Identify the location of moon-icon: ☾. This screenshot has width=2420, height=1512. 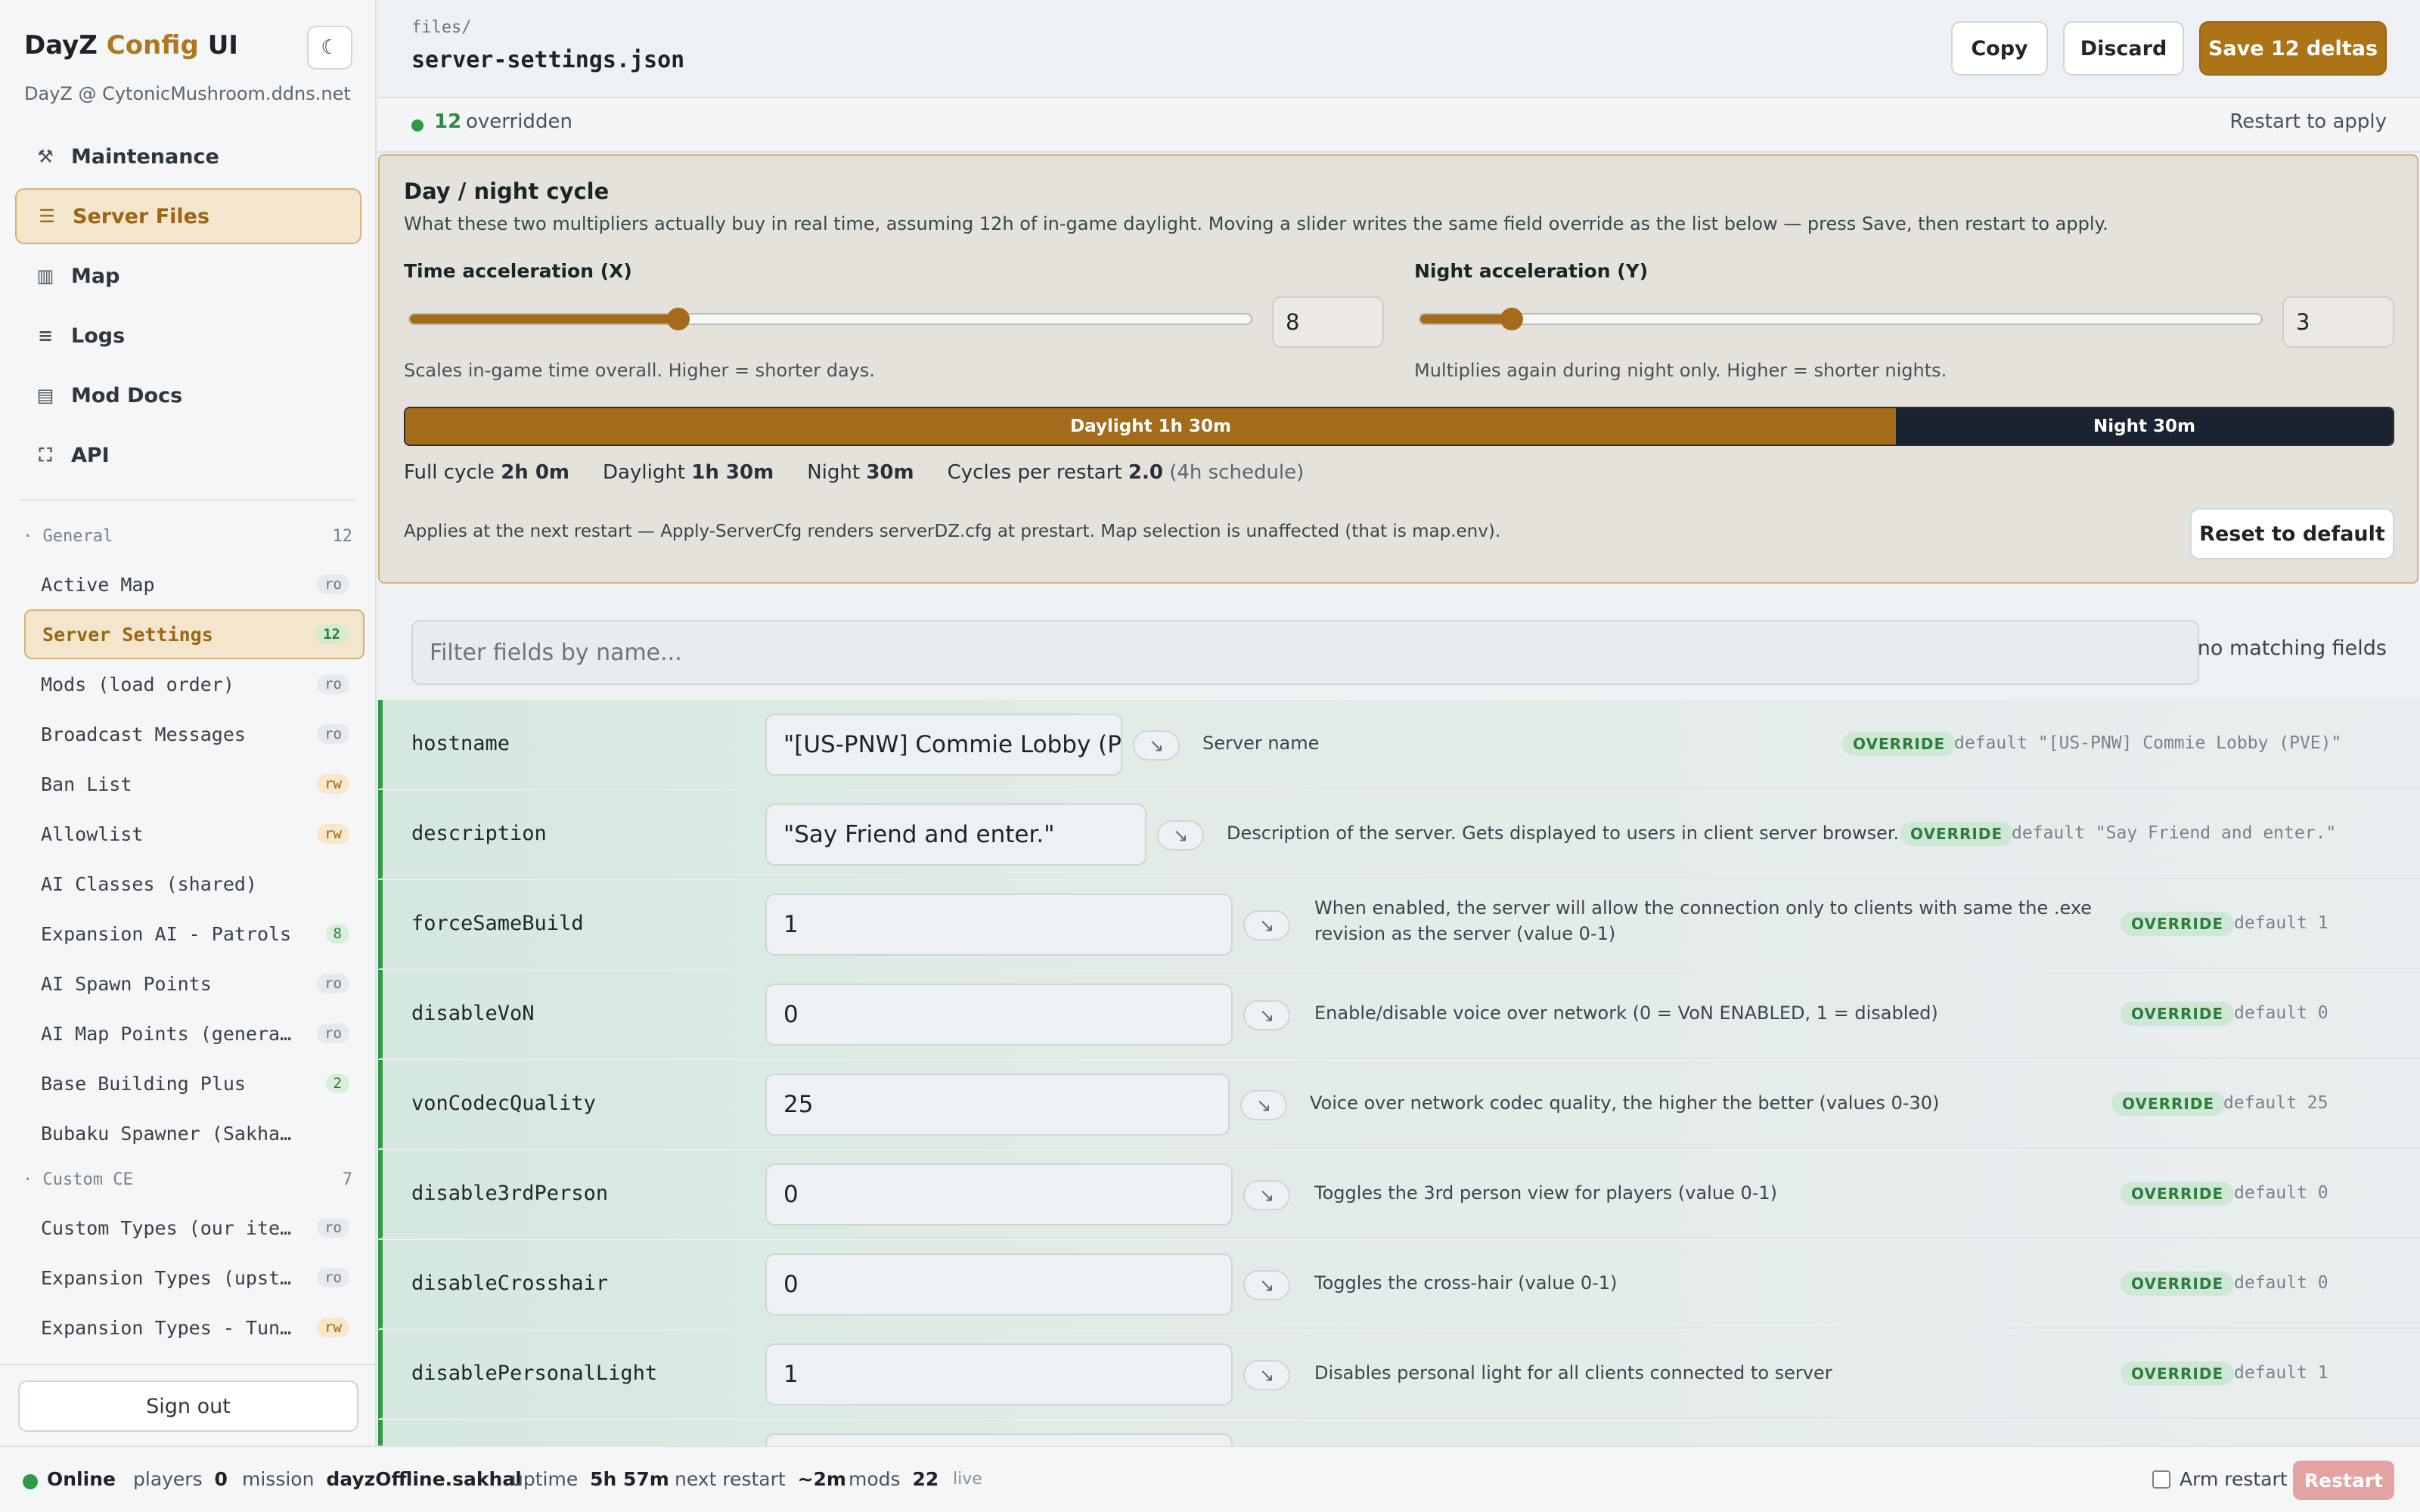
(330, 48).